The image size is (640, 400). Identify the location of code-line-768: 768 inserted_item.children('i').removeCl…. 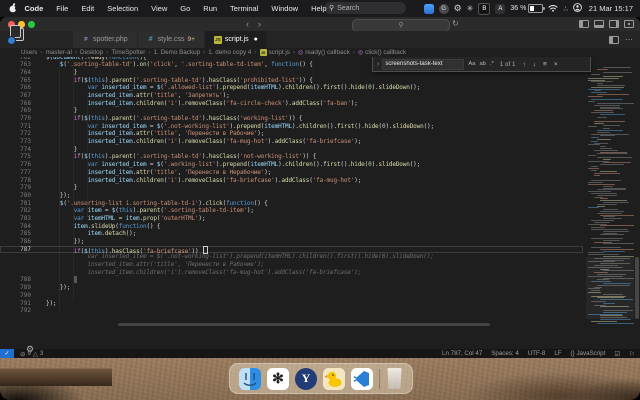
(291, 104).